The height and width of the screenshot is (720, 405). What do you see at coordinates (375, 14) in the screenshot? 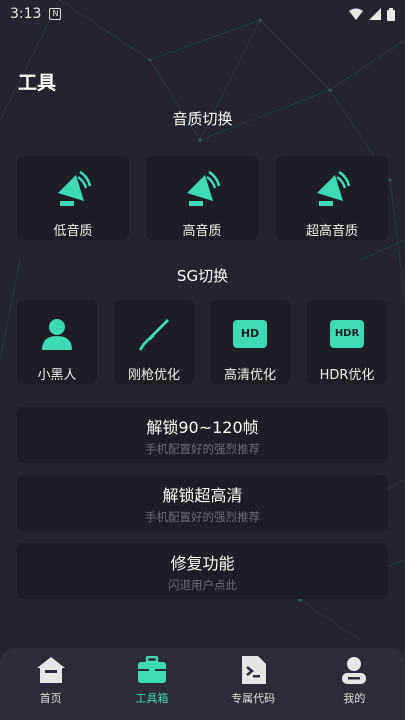
I see `signal-icon` at bounding box center [375, 14].